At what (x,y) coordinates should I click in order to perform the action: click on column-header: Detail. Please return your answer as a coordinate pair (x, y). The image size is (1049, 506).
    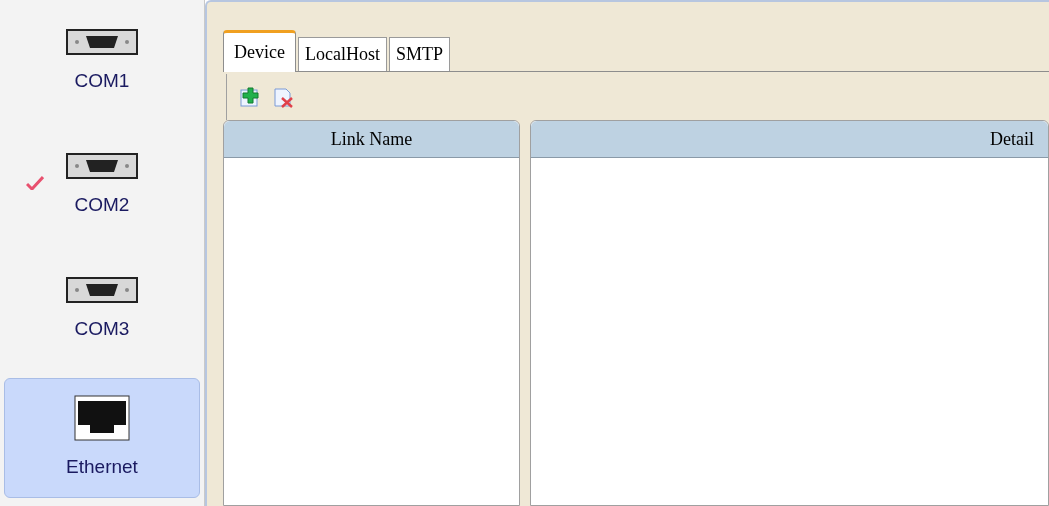
    Looking at the image, I should click on (789, 139).